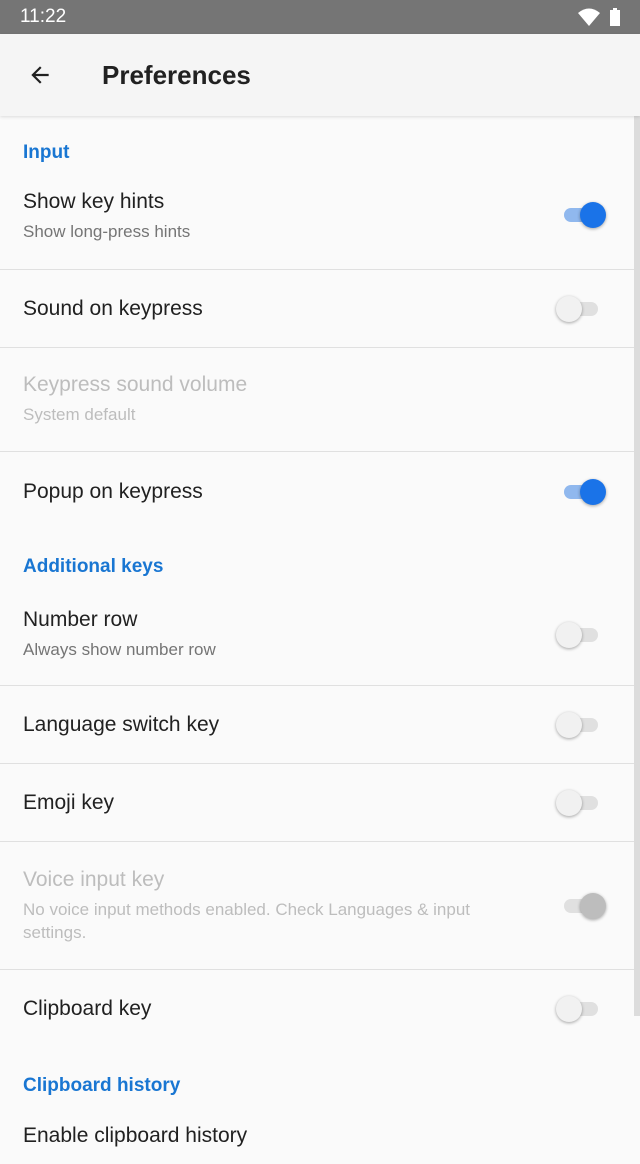 This screenshot has height=1164, width=640. Describe the element at coordinates (637, 566) in the screenshot. I see `scrollbar` at that location.